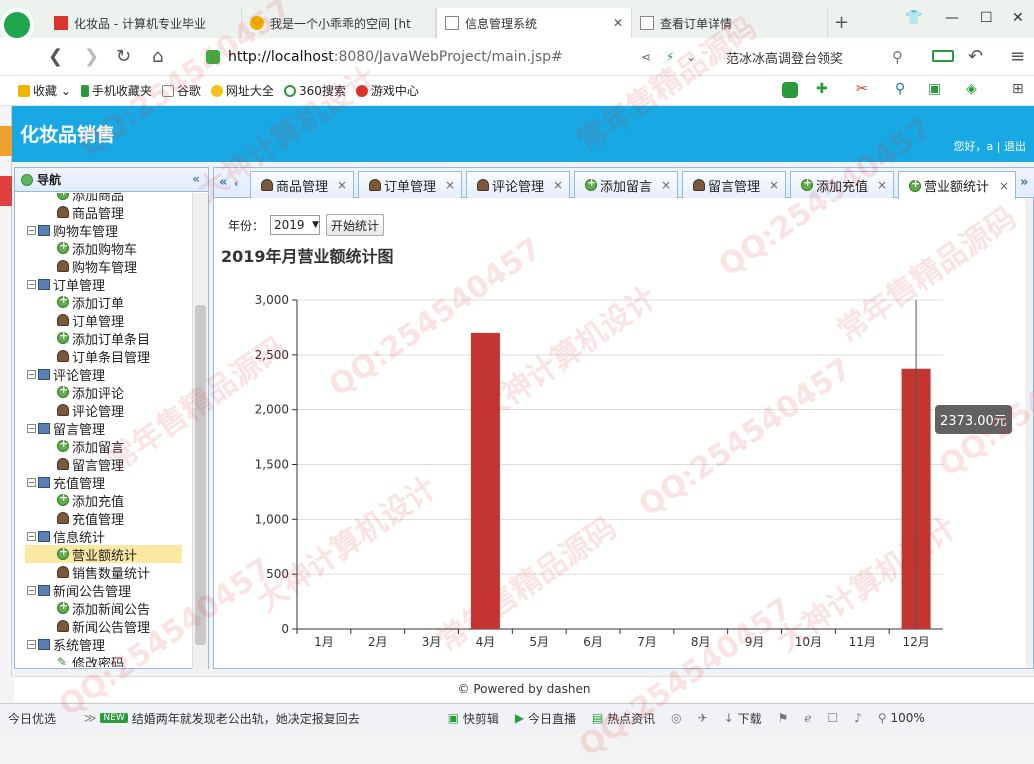 The height and width of the screenshot is (764, 1034). What do you see at coordinates (807, 718) in the screenshot?
I see `ie-icon: ℯ` at bounding box center [807, 718].